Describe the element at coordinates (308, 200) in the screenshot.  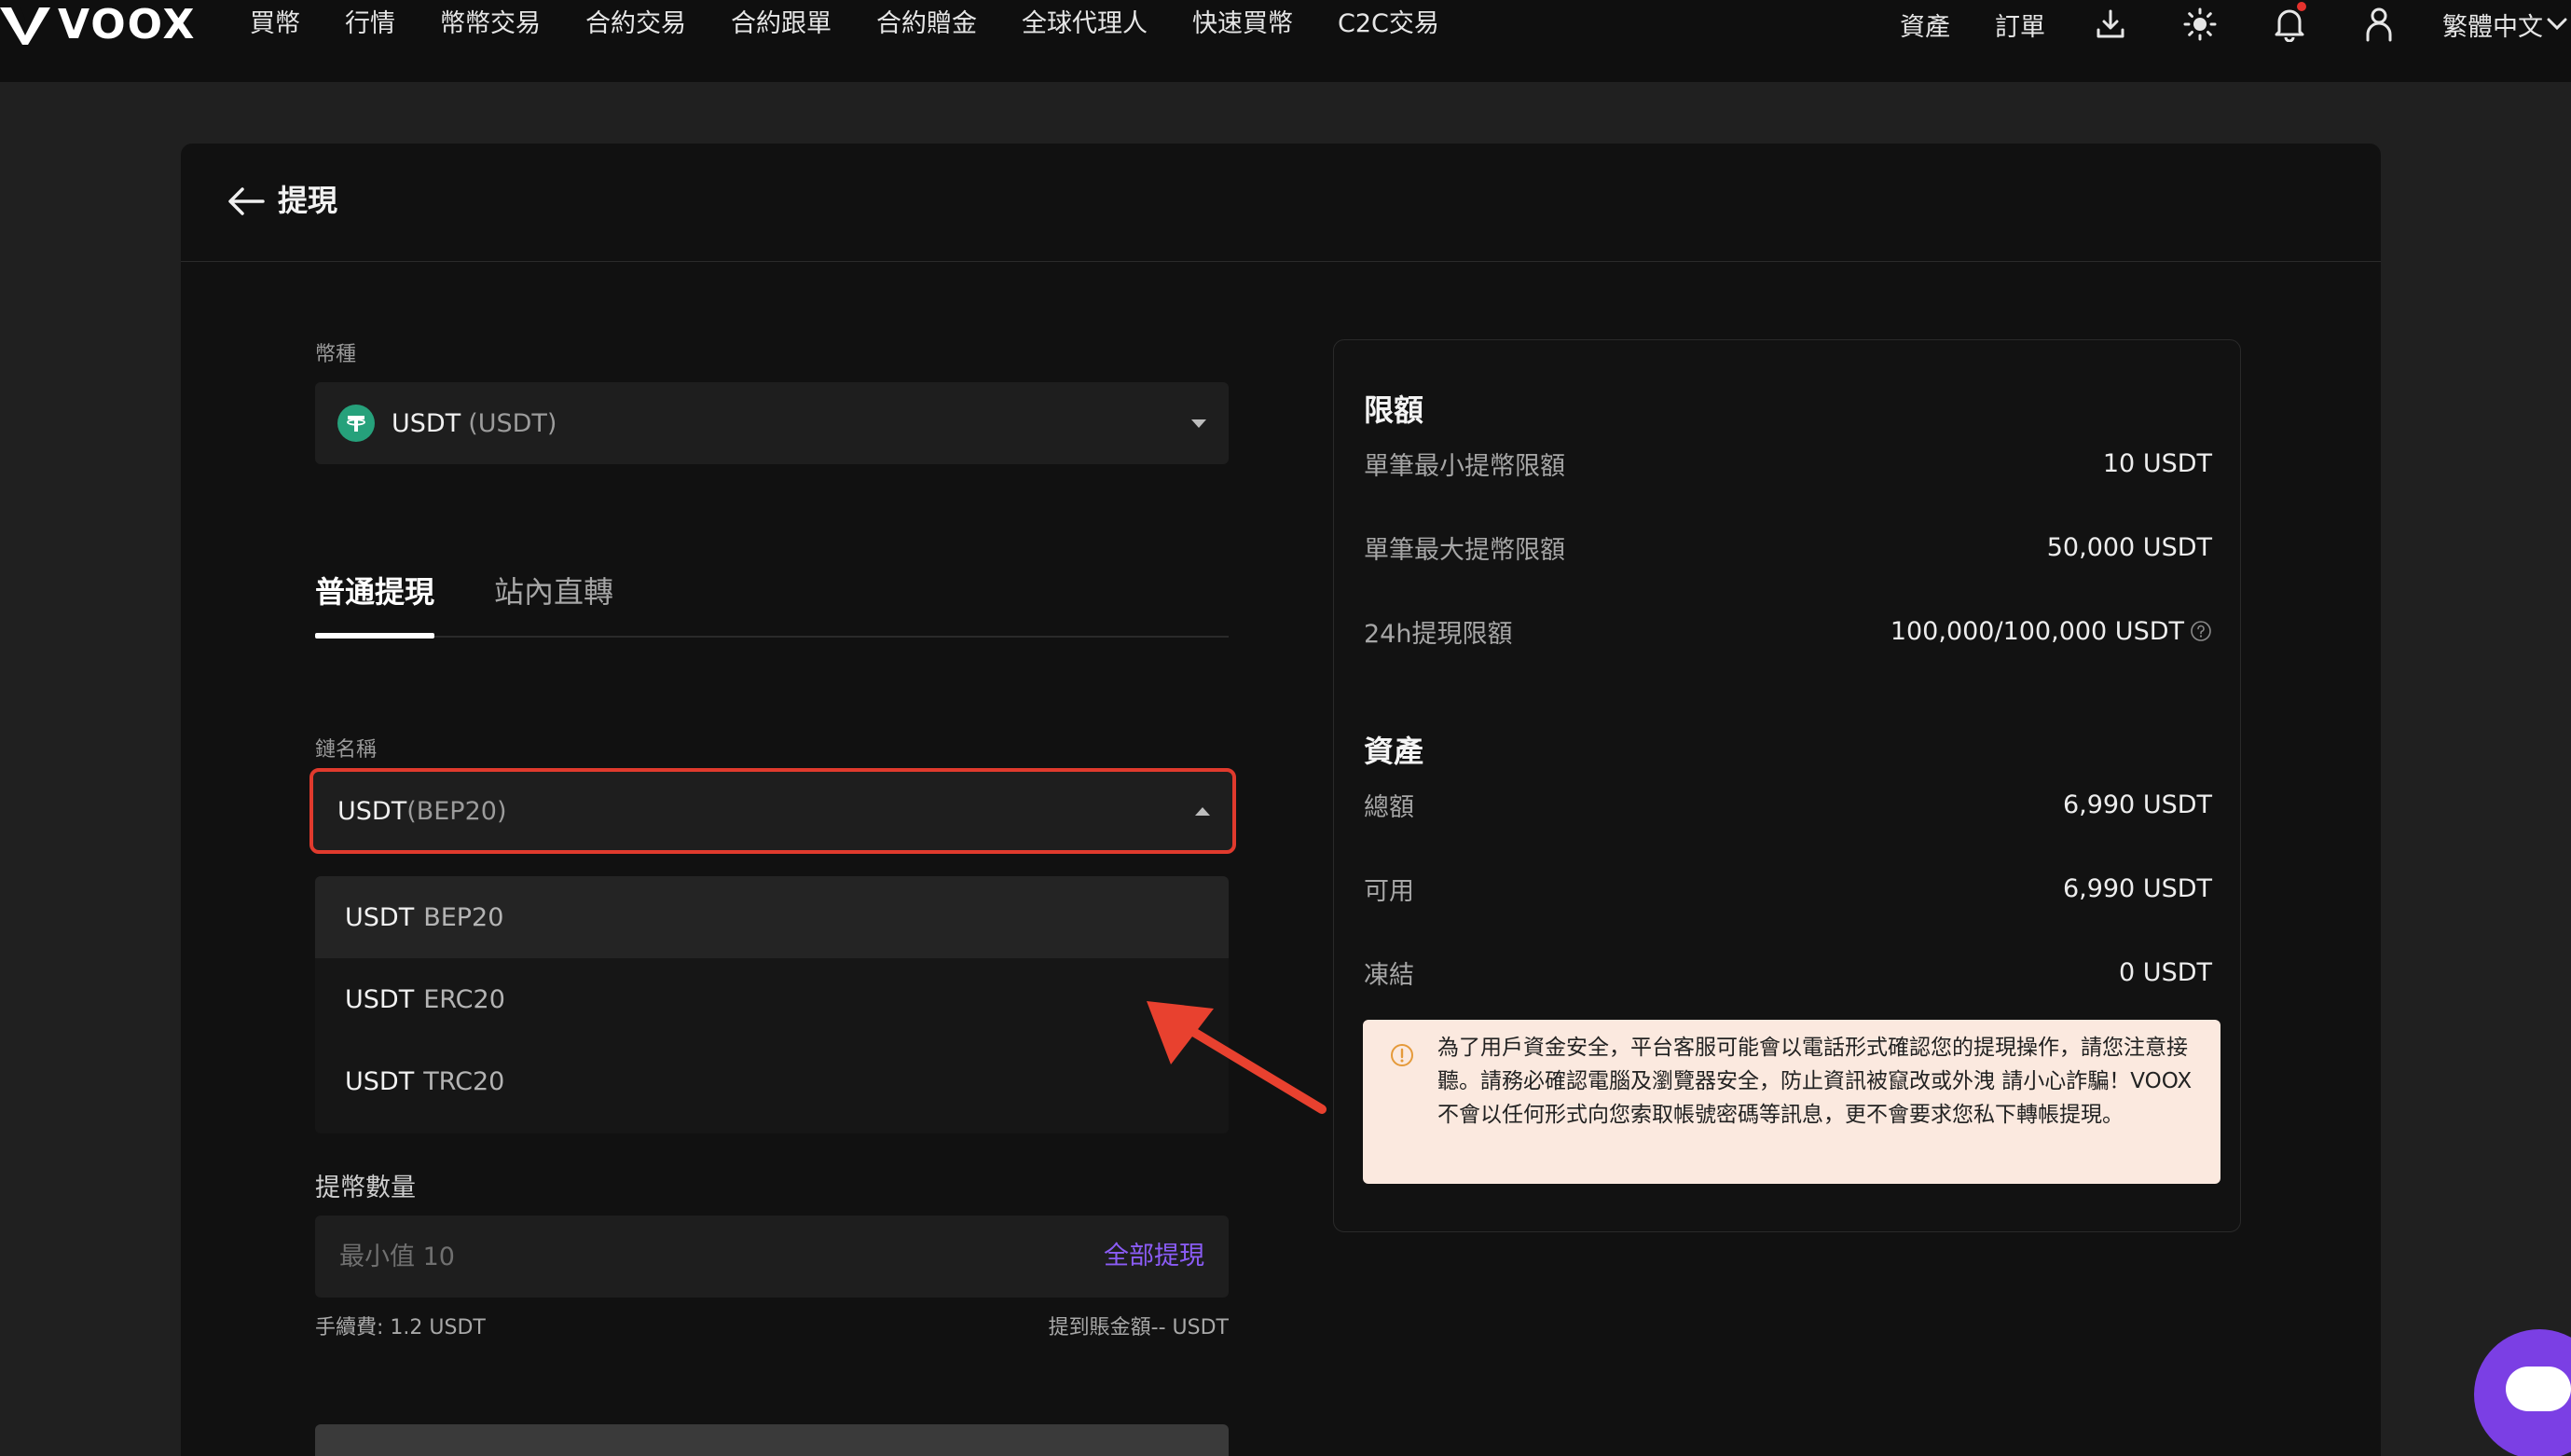
I see `page-title: 提現` at that location.